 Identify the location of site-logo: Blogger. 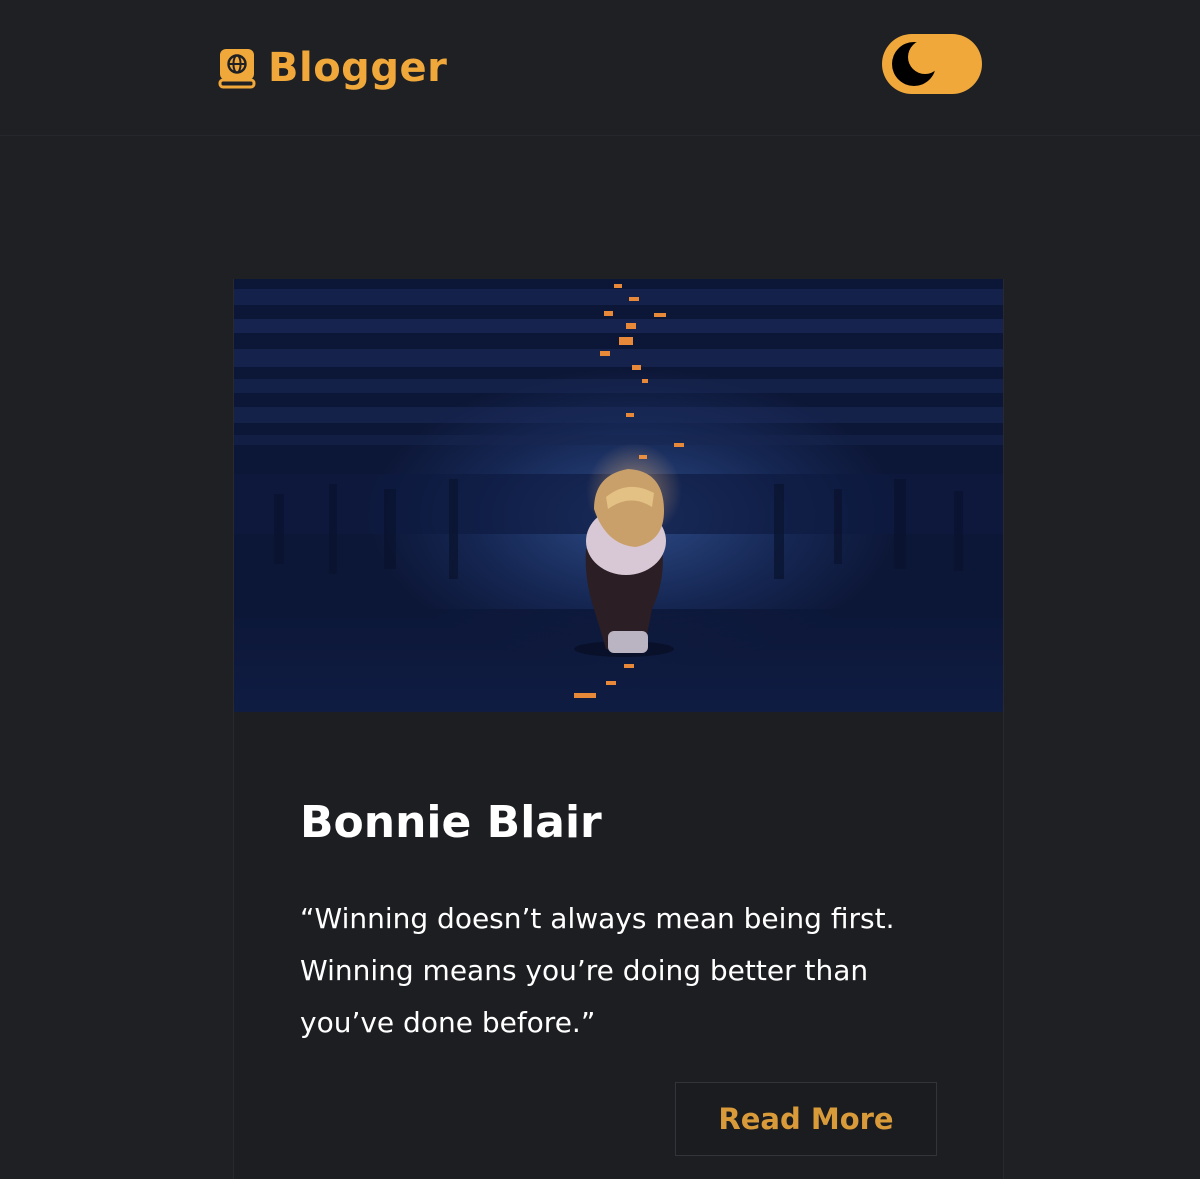
(332, 68).